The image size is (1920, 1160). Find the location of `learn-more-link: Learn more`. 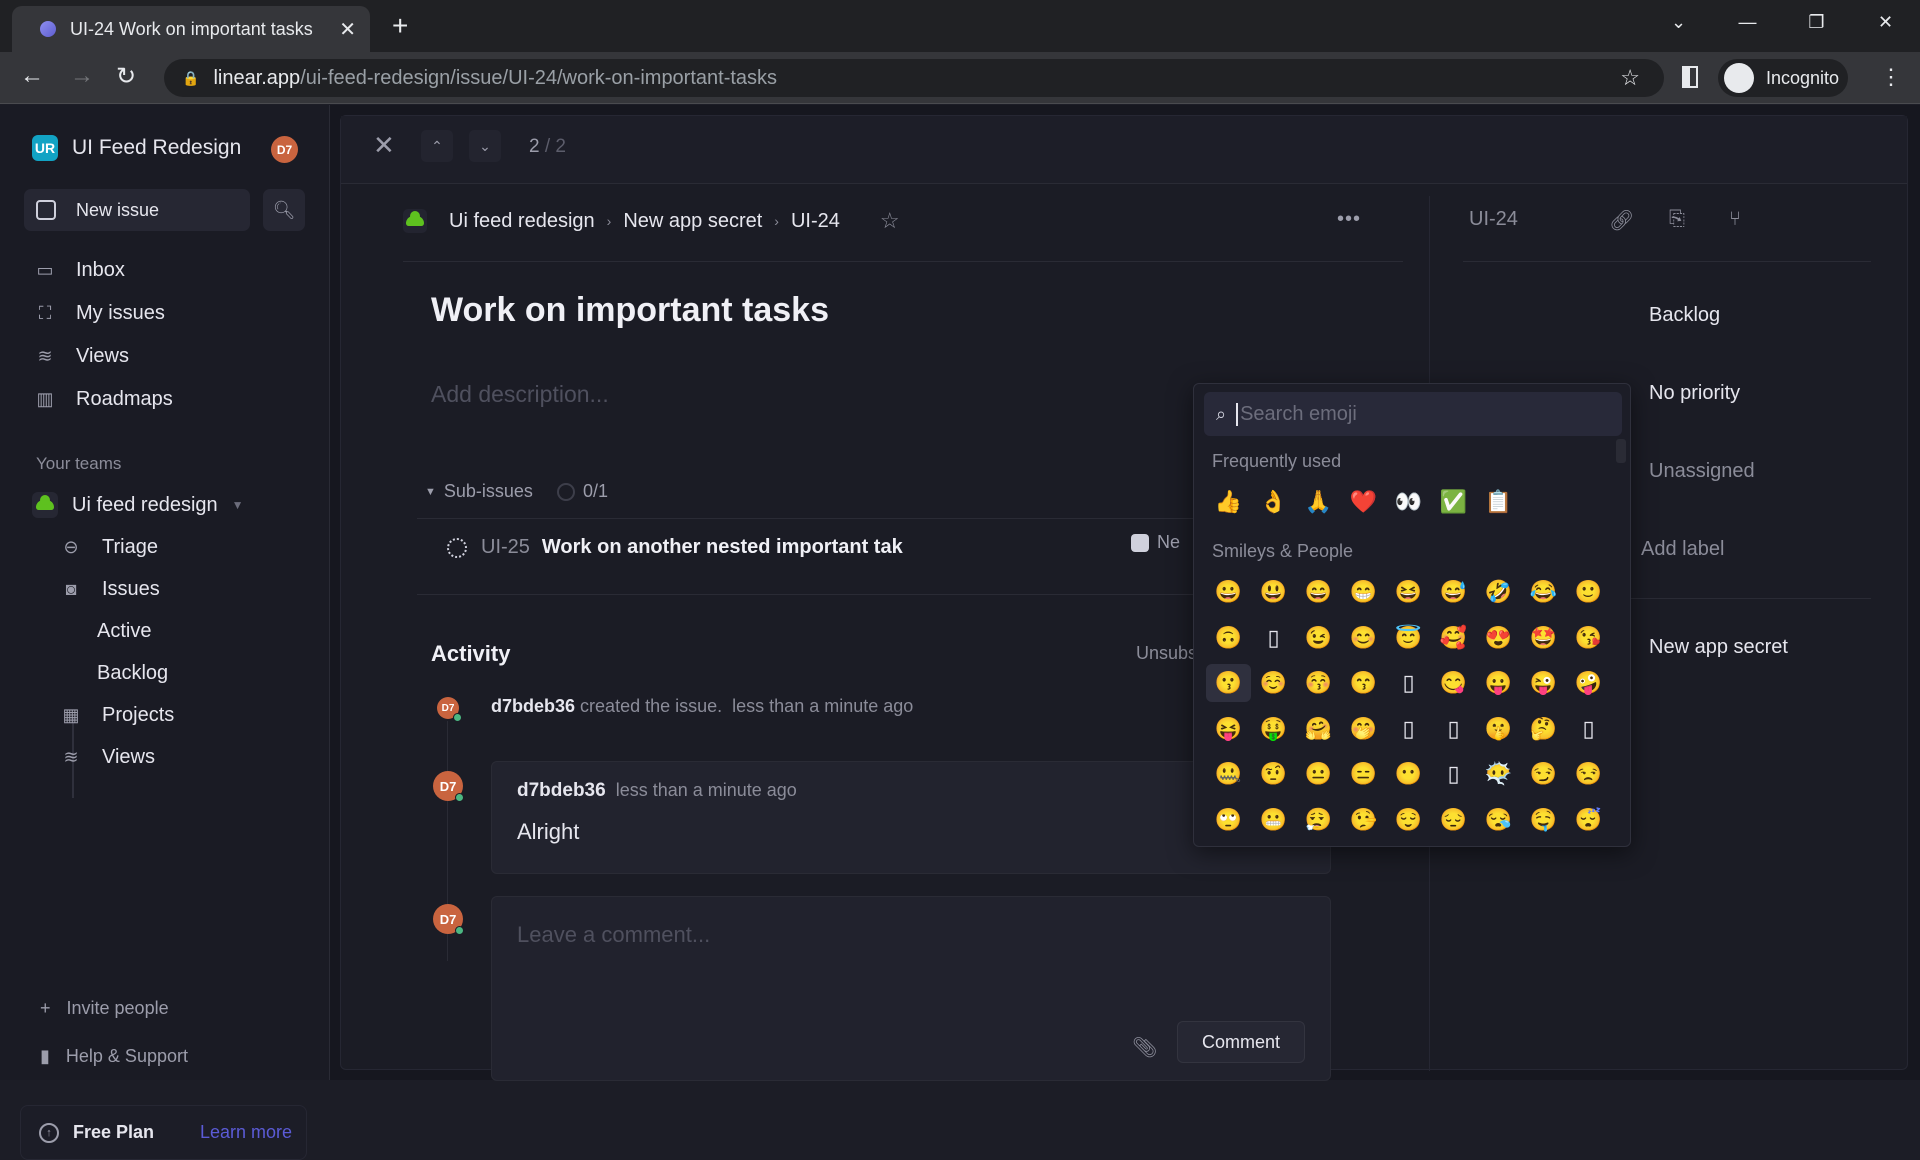

learn-more-link: Learn more is located at coordinates (246, 1132).